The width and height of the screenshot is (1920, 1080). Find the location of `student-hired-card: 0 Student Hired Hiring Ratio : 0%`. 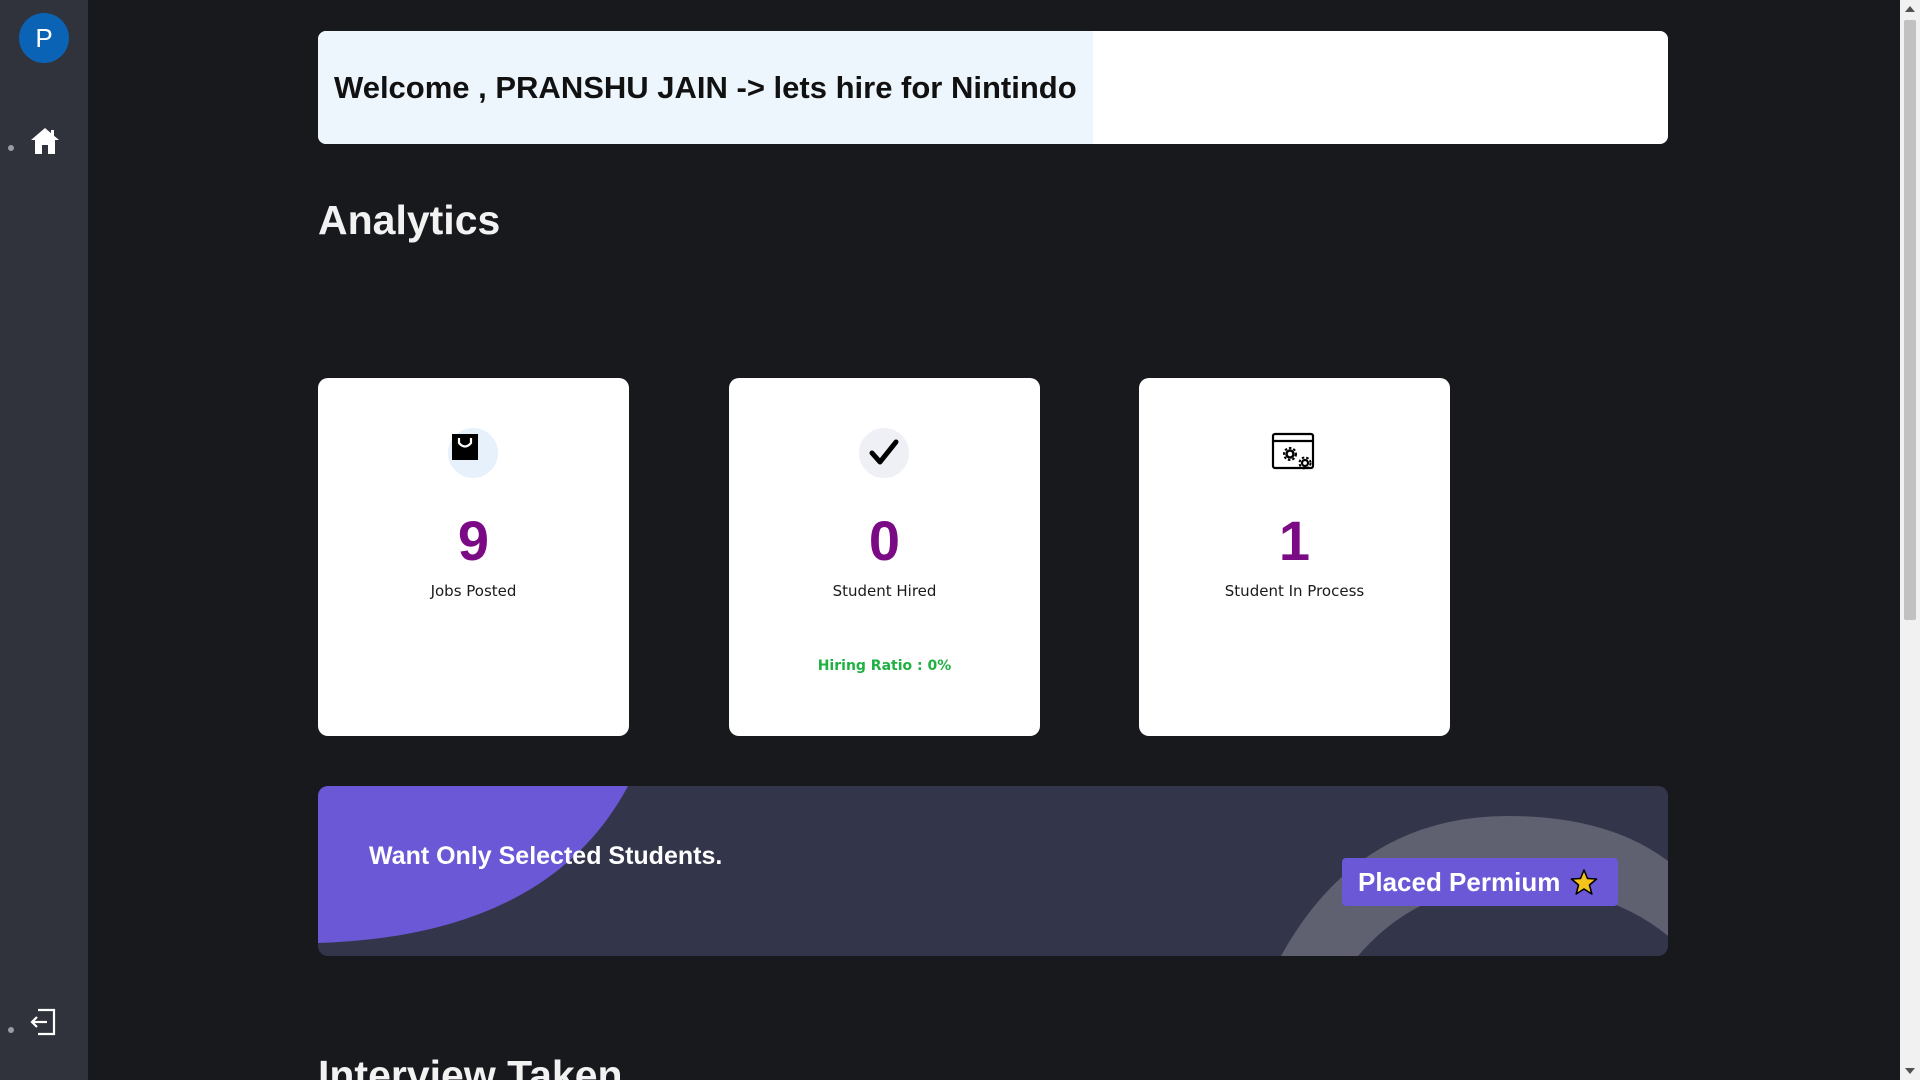

student-hired-card: 0 Student Hired Hiring Ratio : 0% is located at coordinates (884, 557).